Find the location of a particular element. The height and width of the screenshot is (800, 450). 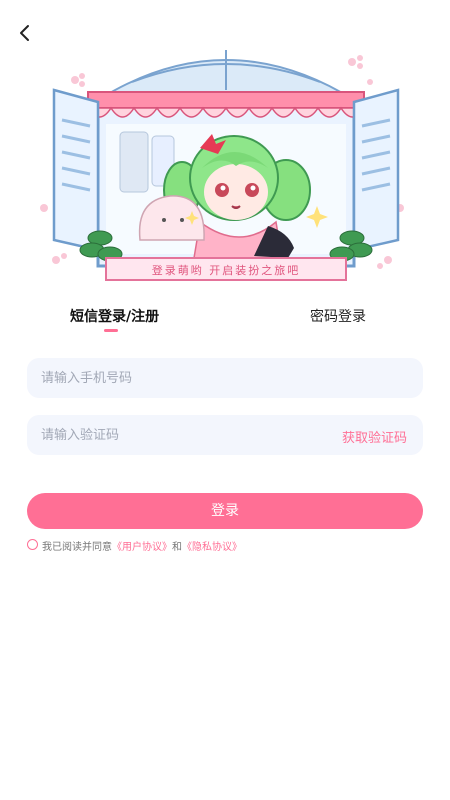

phone-field is located at coordinates (225, 378).